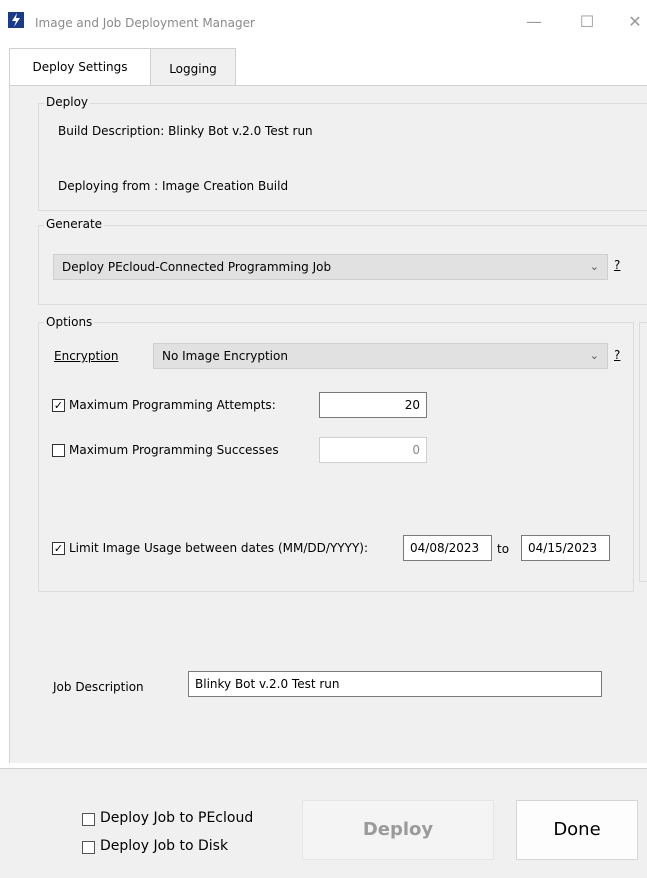 The image size is (647, 878). What do you see at coordinates (88, 847) in the screenshot?
I see `deploy-disk-checkbox` at bounding box center [88, 847].